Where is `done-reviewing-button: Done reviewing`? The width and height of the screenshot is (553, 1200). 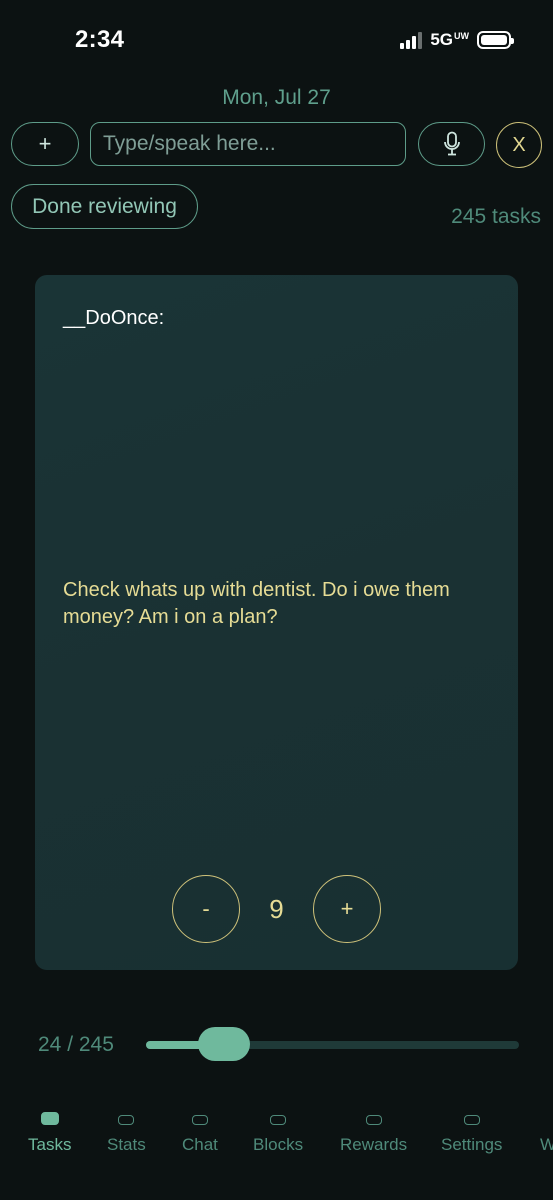
done-reviewing-button: Done reviewing is located at coordinates (104, 206).